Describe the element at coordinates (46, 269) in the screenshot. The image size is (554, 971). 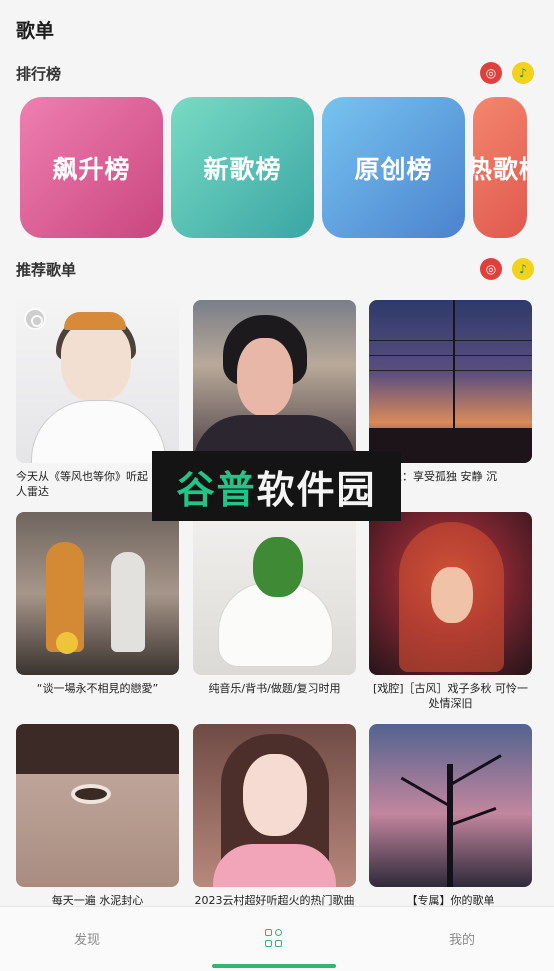
I see `playlist-section-label: 推荐歌单` at that location.